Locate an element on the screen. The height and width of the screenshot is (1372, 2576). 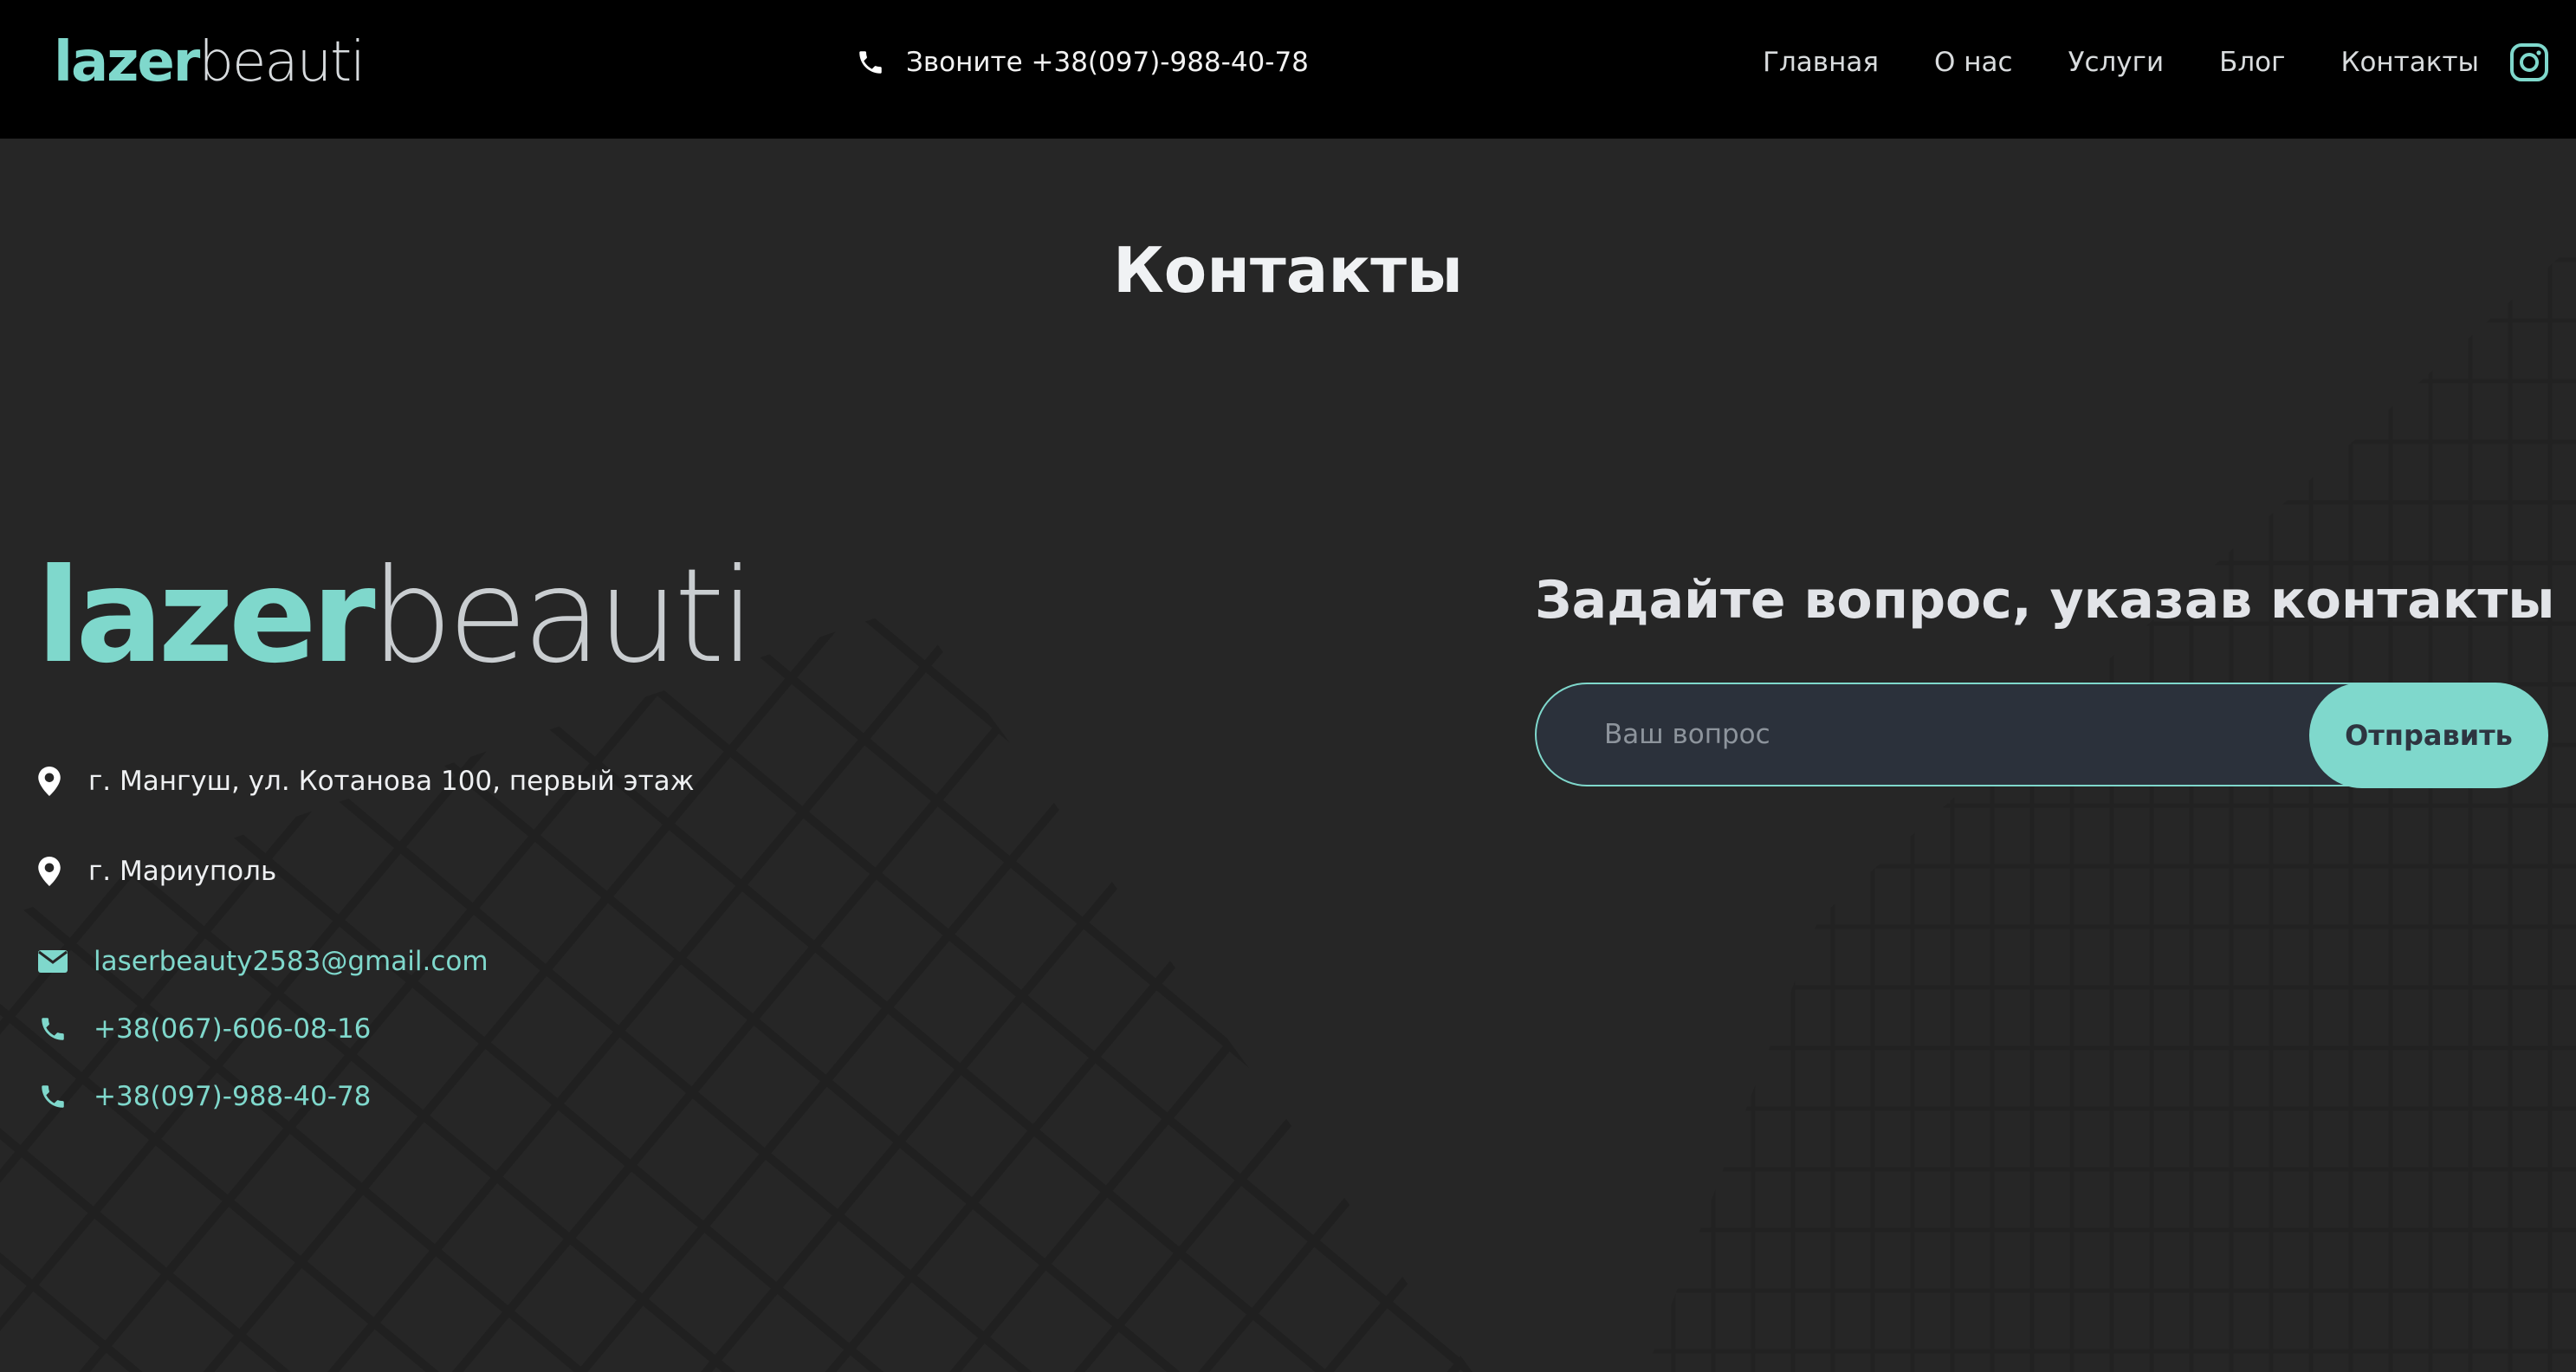
nav-item-contacts: Контакты is located at coordinates (2409, 63).